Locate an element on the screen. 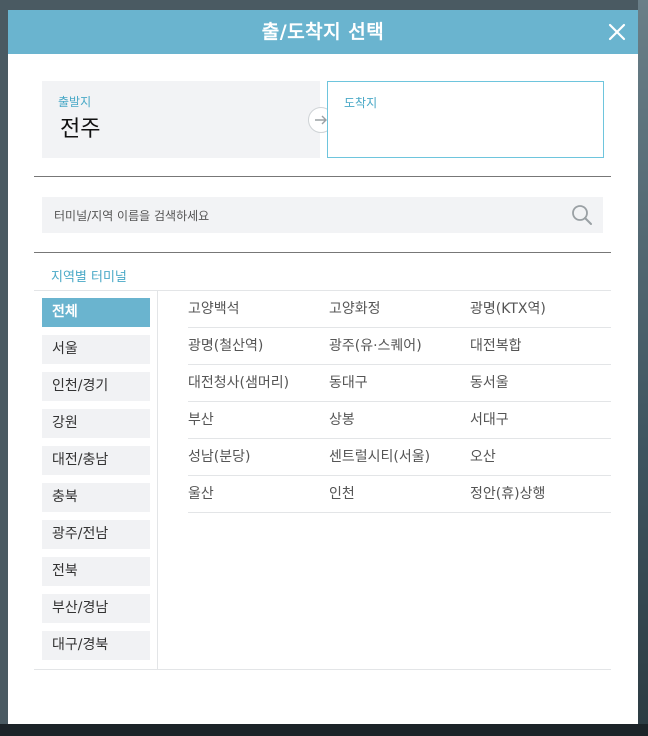 This screenshot has width=648, height=736. terminal-item: 서대구 is located at coordinates (540, 420).